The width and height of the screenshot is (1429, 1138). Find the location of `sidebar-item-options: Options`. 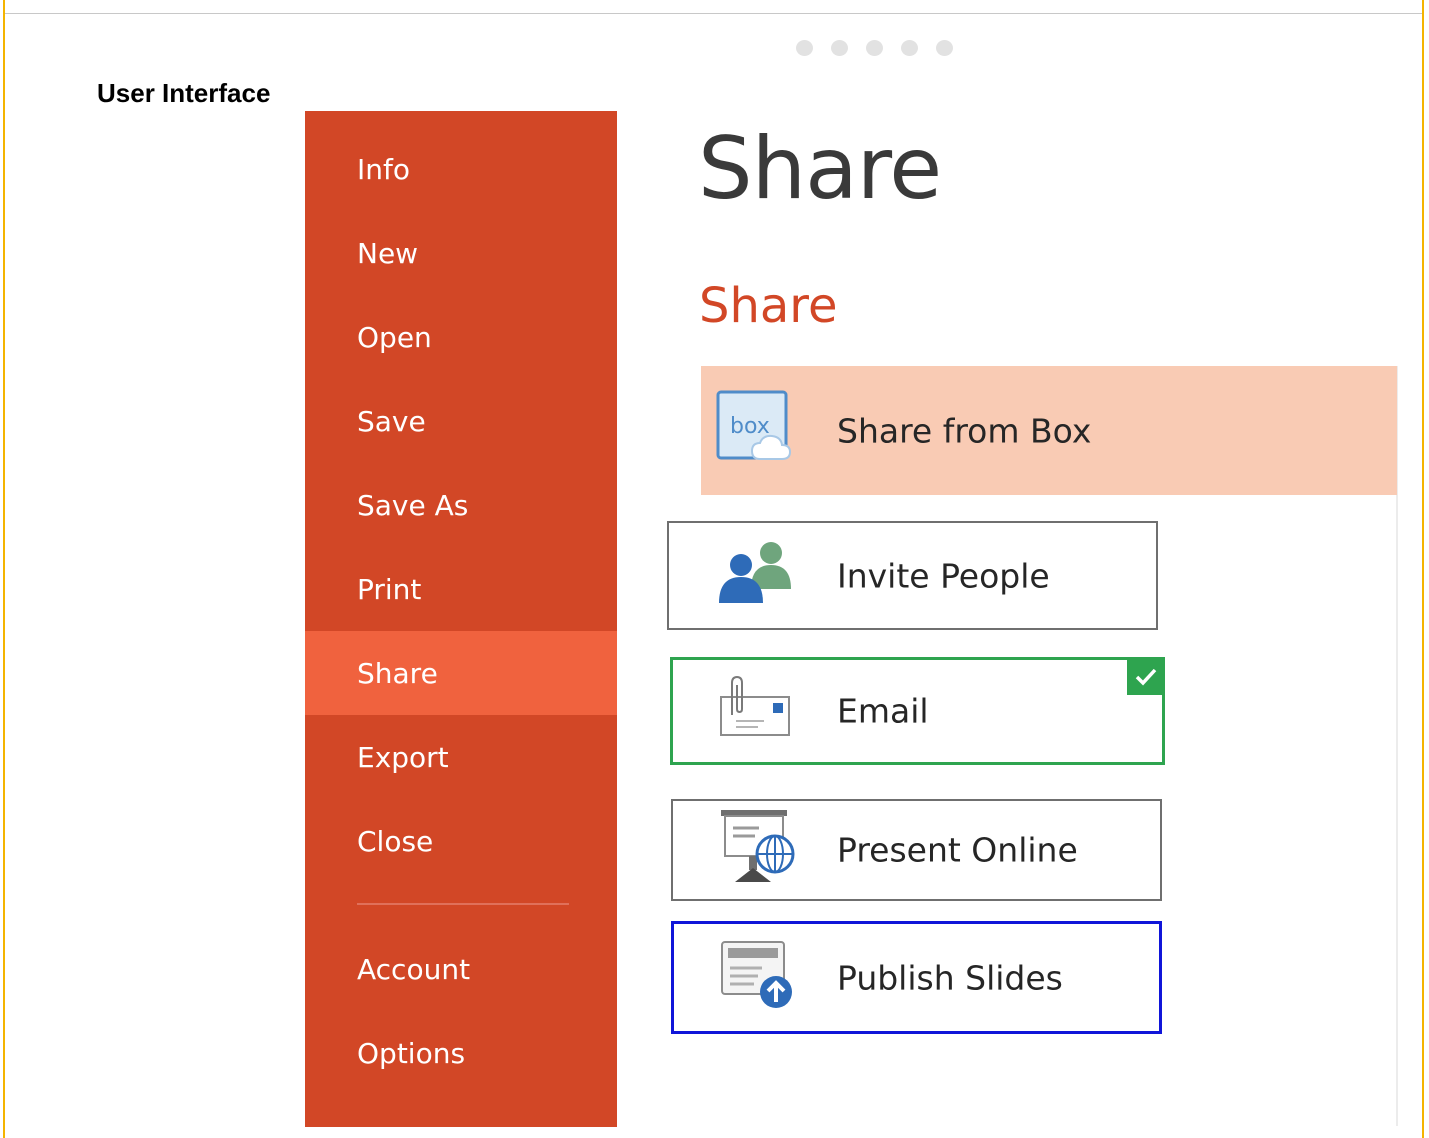

sidebar-item-options: Options is located at coordinates (461, 1053).